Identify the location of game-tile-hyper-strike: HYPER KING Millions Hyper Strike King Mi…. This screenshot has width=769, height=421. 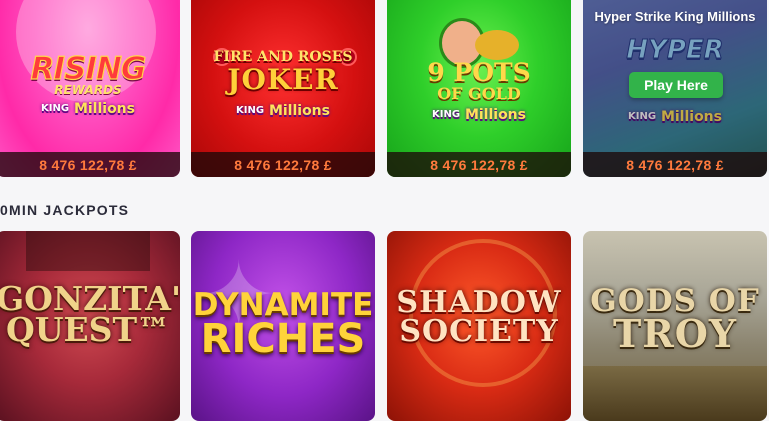
(675, 88).